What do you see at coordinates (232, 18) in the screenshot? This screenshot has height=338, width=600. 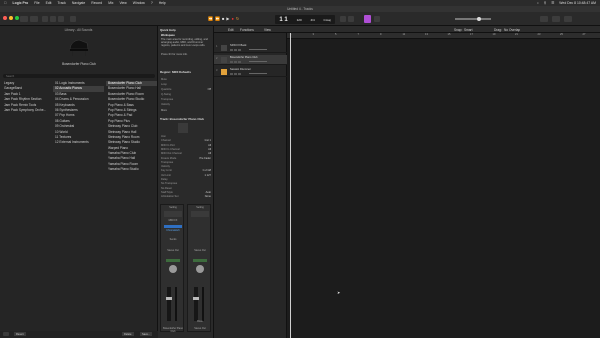 I see `record-icon: ●` at bounding box center [232, 18].